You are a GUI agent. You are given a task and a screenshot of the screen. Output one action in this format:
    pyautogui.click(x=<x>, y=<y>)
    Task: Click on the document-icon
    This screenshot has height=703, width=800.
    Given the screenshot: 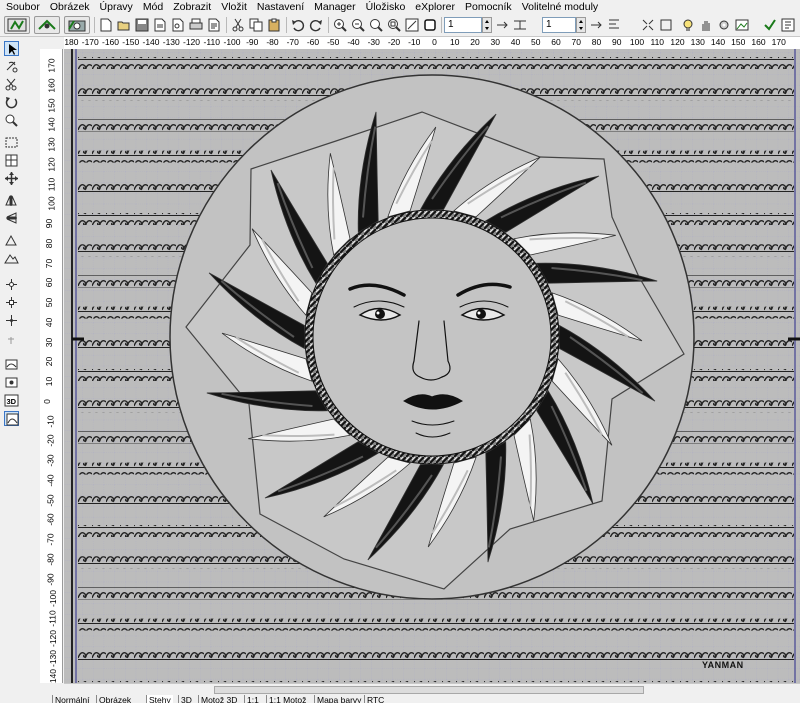 What is the action you would take?
    pyautogui.click(x=214, y=25)
    